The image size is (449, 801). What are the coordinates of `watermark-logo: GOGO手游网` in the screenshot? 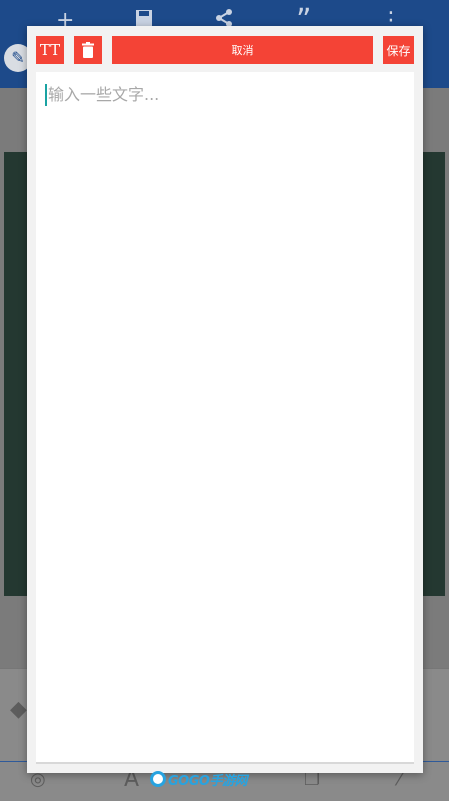 It's located at (198, 779).